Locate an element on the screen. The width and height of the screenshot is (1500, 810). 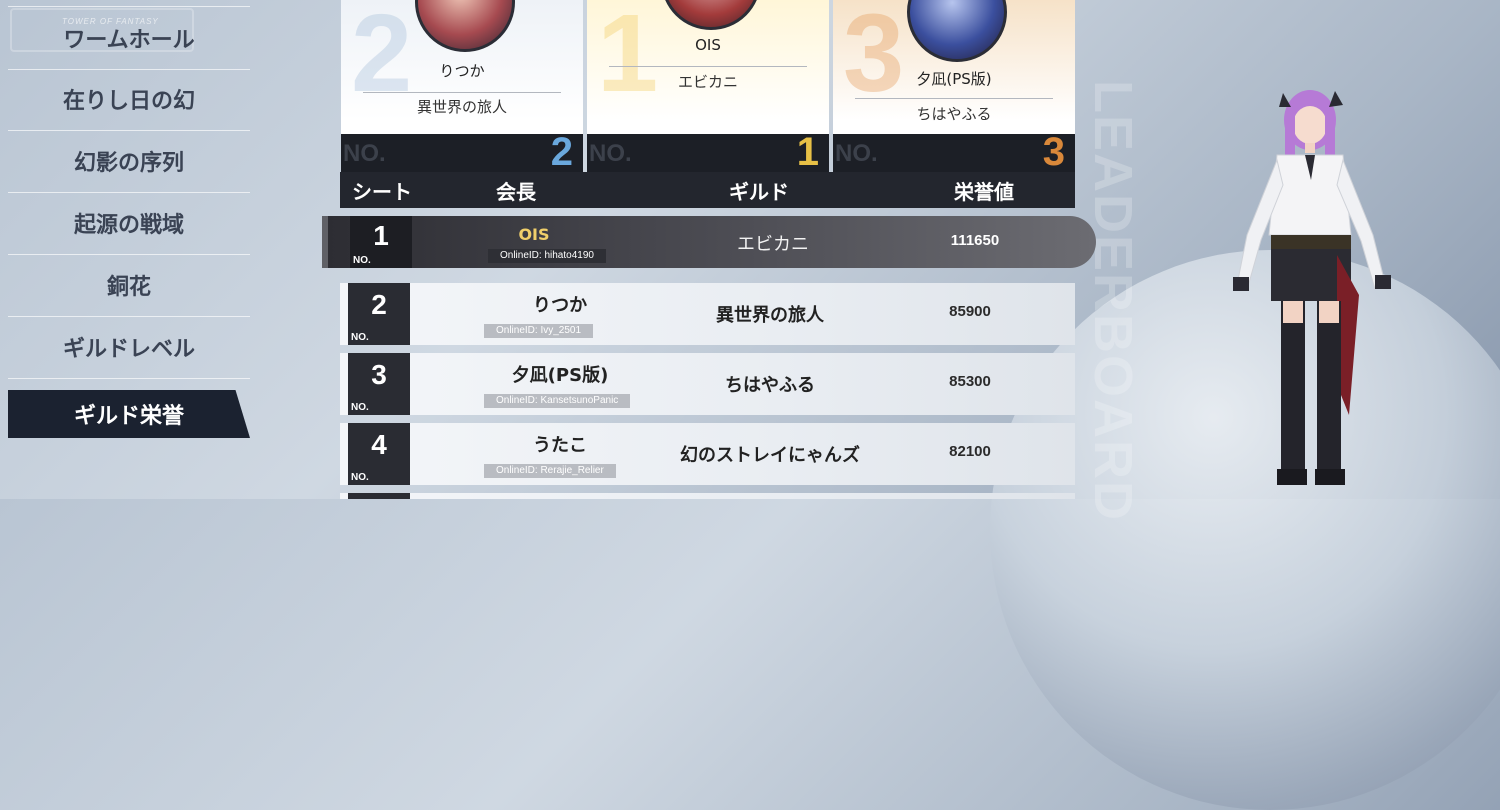
sidebar-item-label: 起源の戦域 is located at coordinates (128, 225).